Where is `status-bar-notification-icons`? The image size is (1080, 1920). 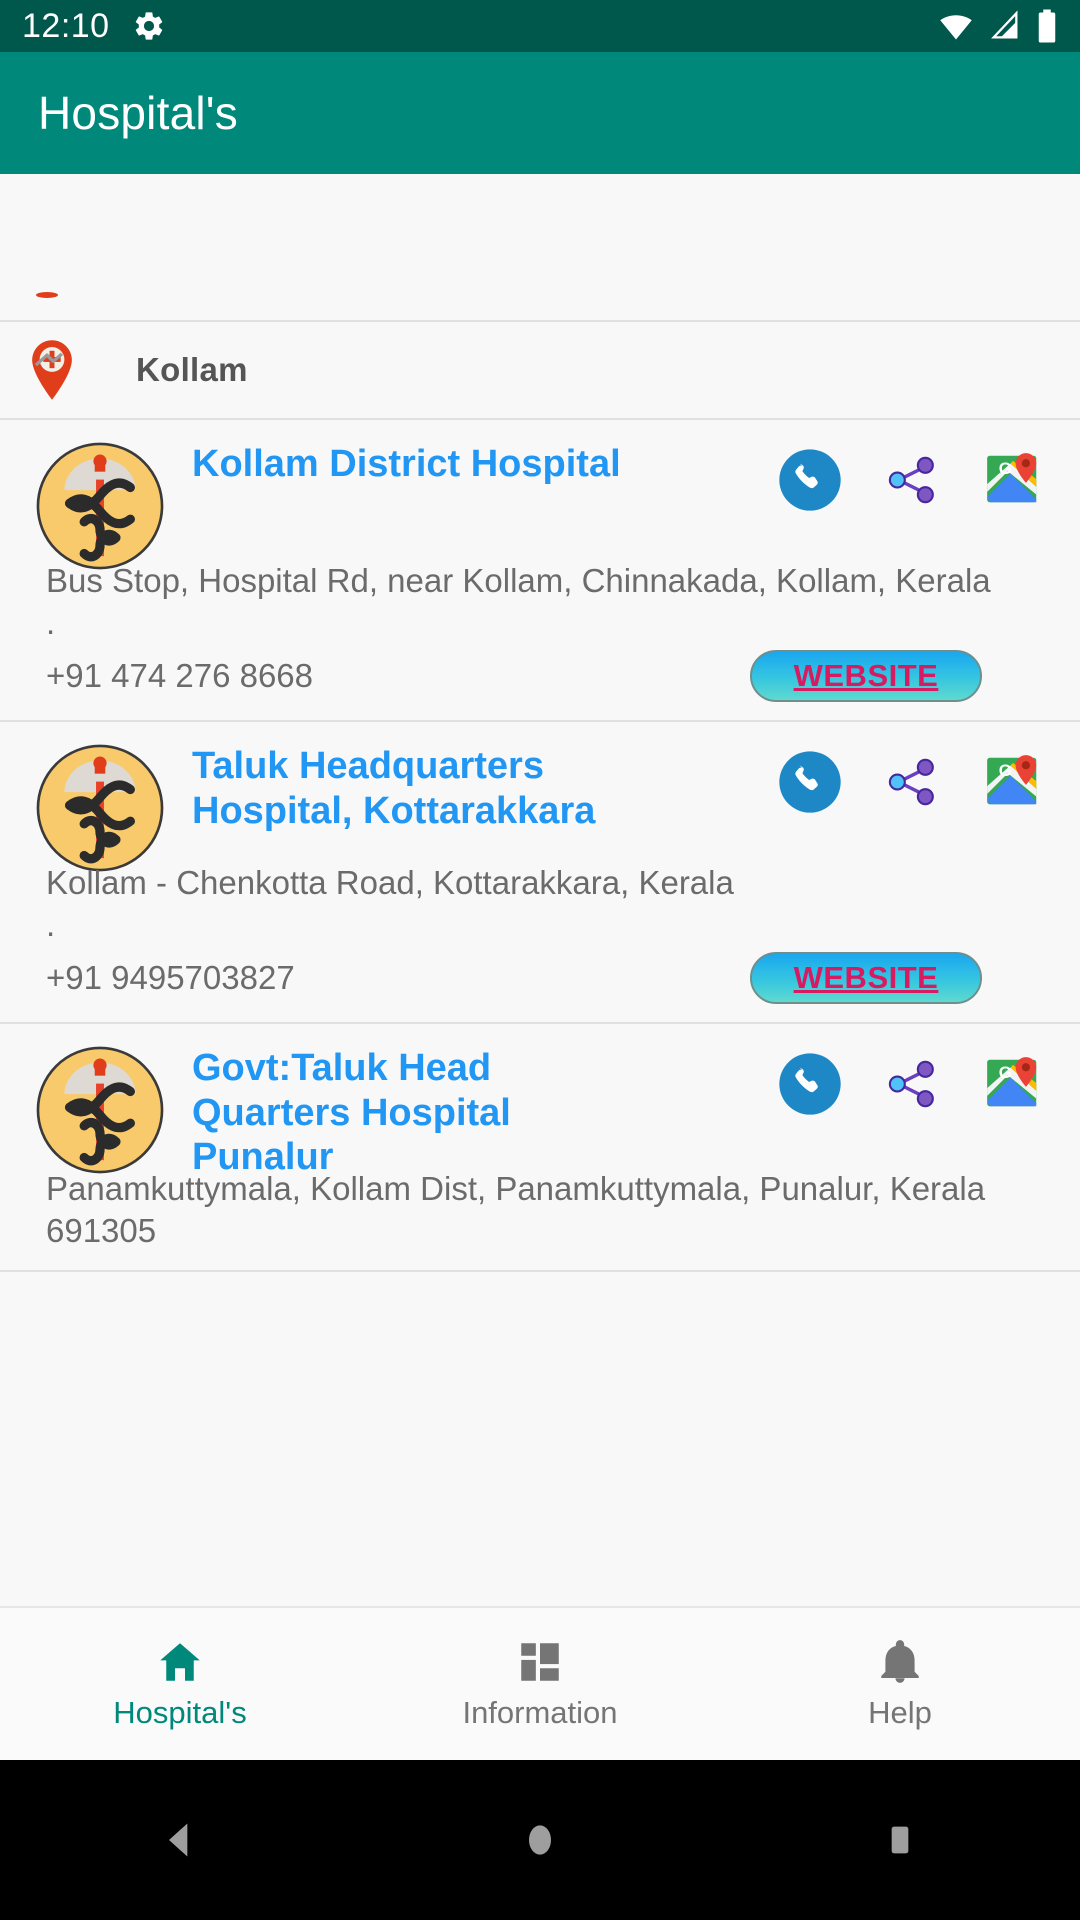
status-bar-notification-icons is located at coordinates (149, 26).